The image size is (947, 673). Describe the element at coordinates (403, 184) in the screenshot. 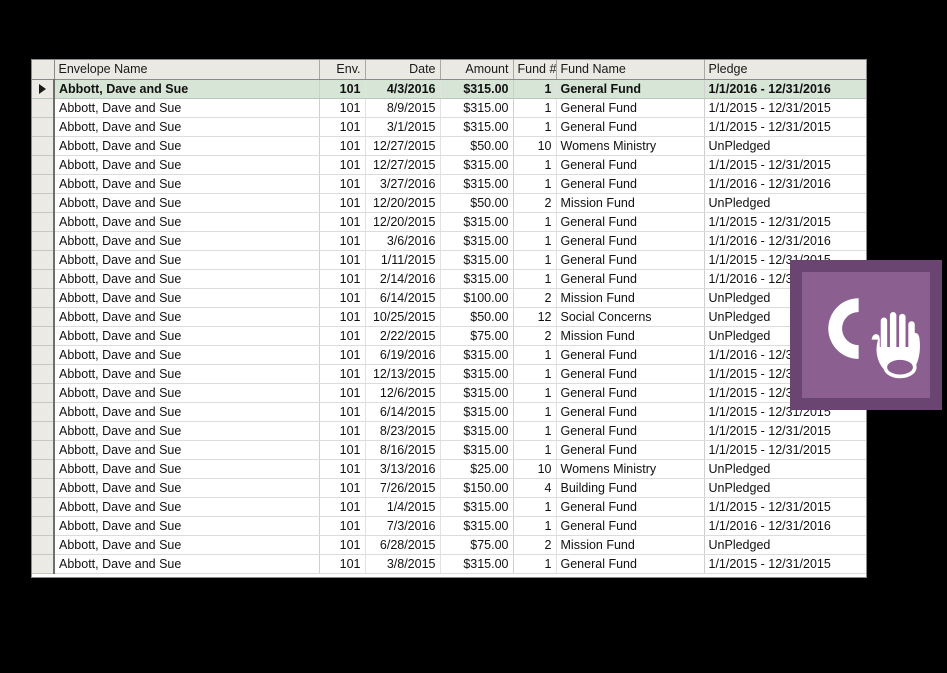

I see `cell-date: 3/27/2016` at that location.